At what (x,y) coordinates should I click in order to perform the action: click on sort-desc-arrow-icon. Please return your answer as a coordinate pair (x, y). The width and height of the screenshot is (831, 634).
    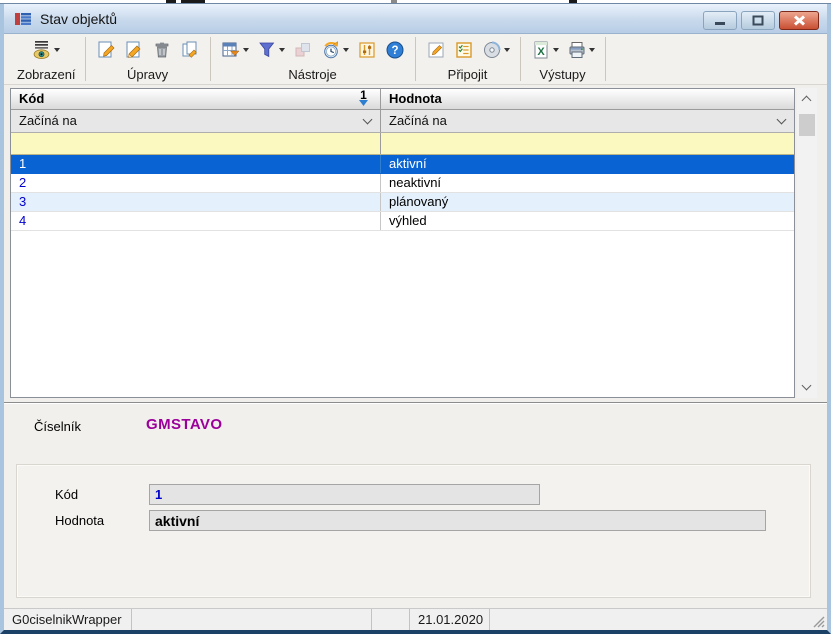
    Looking at the image, I should click on (363, 103).